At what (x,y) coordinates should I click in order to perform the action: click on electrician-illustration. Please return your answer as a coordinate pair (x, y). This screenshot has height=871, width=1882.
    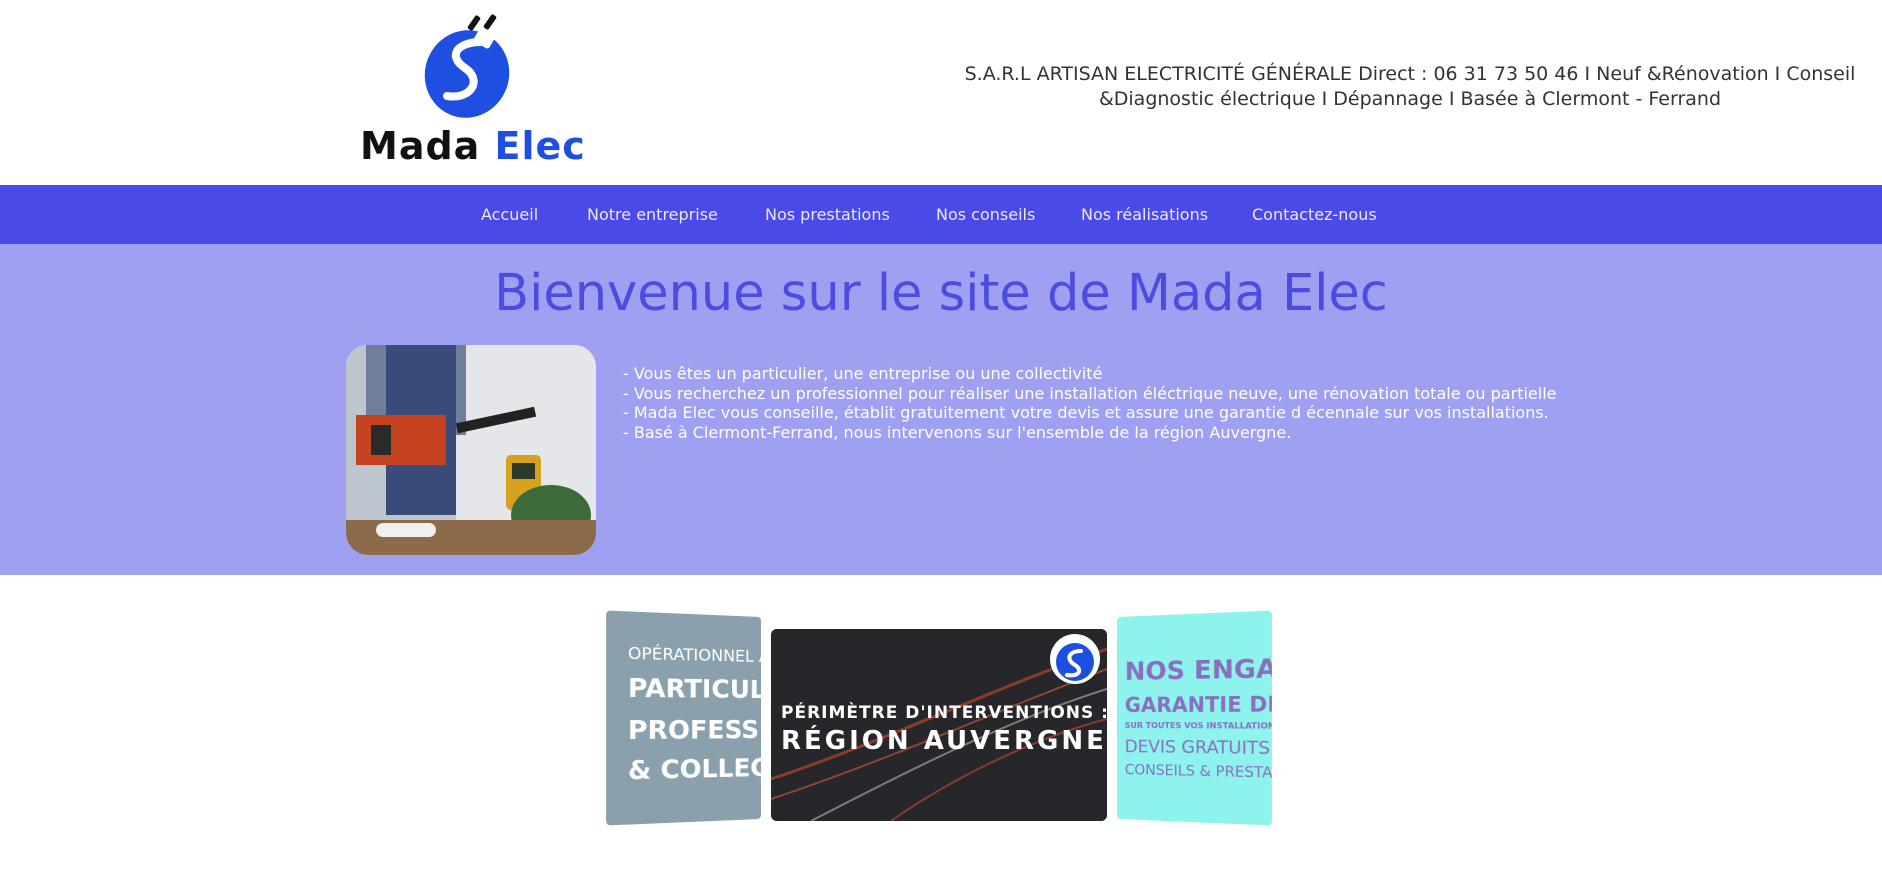
    Looking at the image, I should click on (471, 450).